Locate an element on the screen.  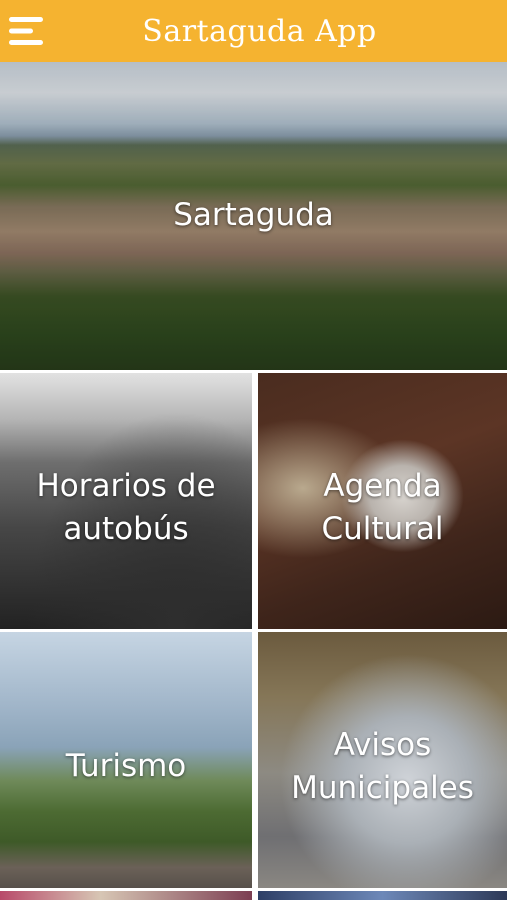
tile-label-agenda-cultural: Agenda Cultural is located at coordinates (382, 507).